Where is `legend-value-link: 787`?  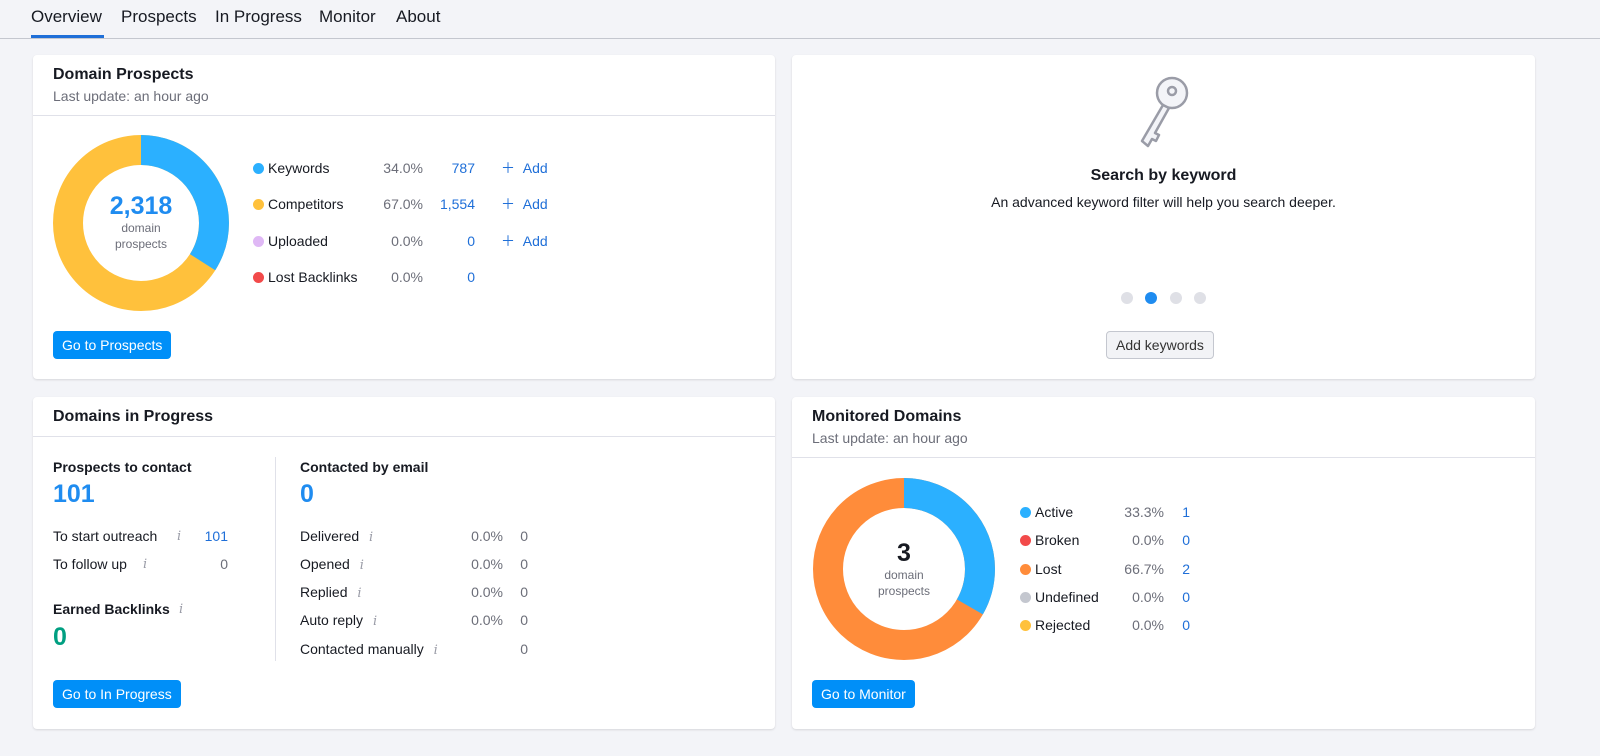
legend-value-link: 787 is located at coordinates (449, 168).